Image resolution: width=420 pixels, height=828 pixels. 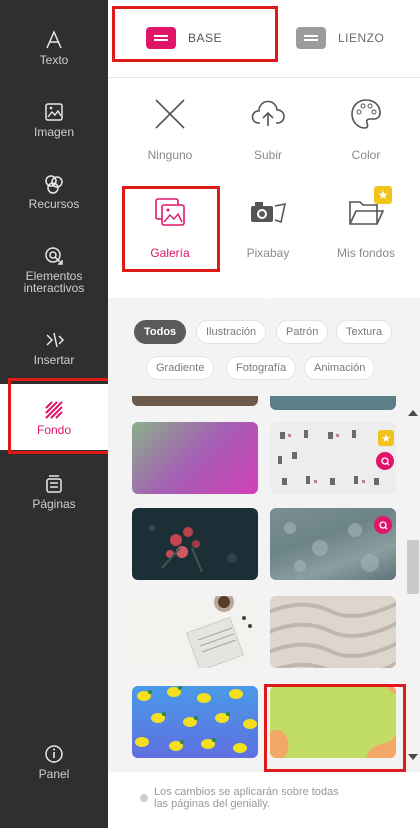 What do you see at coordinates (368, 210) in the screenshot?
I see `folder-icon: ★` at bounding box center [368, 210].